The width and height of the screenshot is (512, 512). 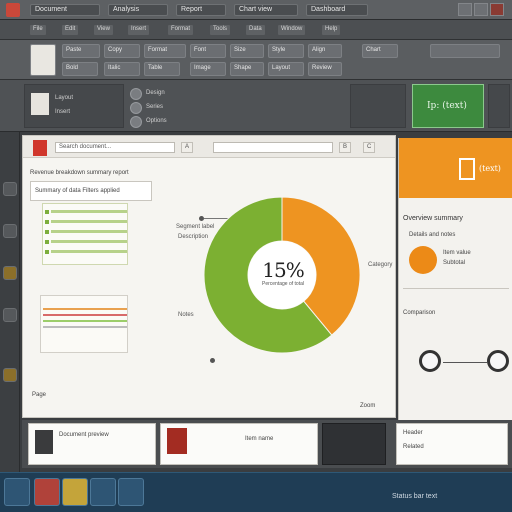 I want to click on center-value: 15%, so click(x=283, y=270).